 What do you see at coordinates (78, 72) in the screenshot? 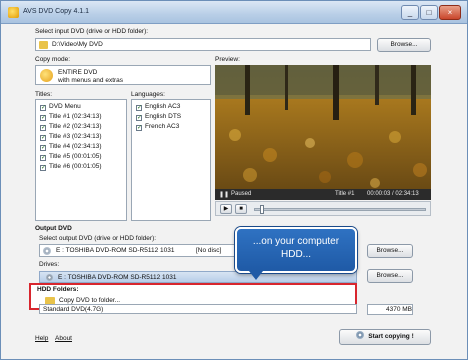
I see `copy-mode-line1: ENTIRE DVD` at bounding box center [78, 72].